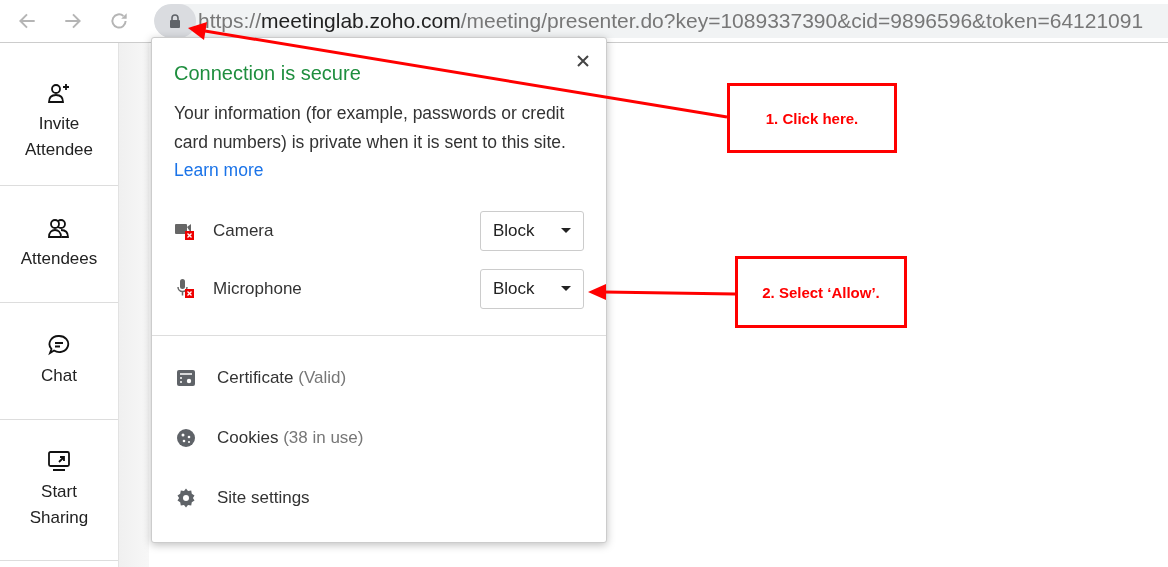 The height and width of the screenshot is (567, 1168). I want to click on invite-person-icon, so click(59, 93).